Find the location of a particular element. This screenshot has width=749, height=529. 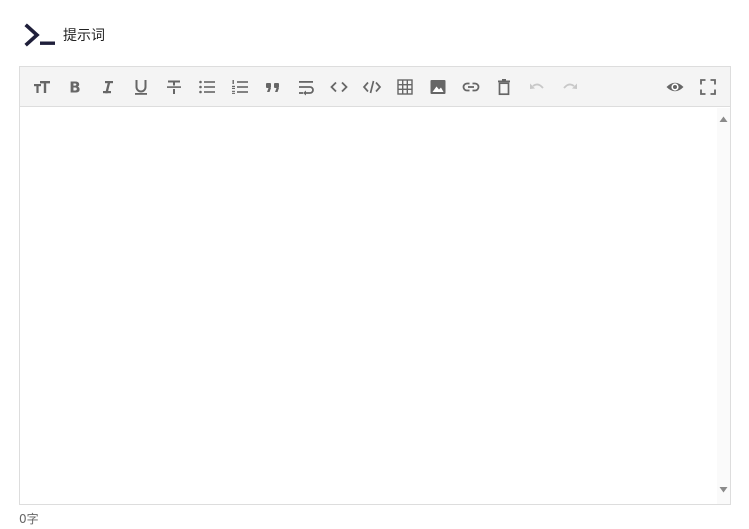

scroll-up-arrow-icon is located at coordinates (723, 119).